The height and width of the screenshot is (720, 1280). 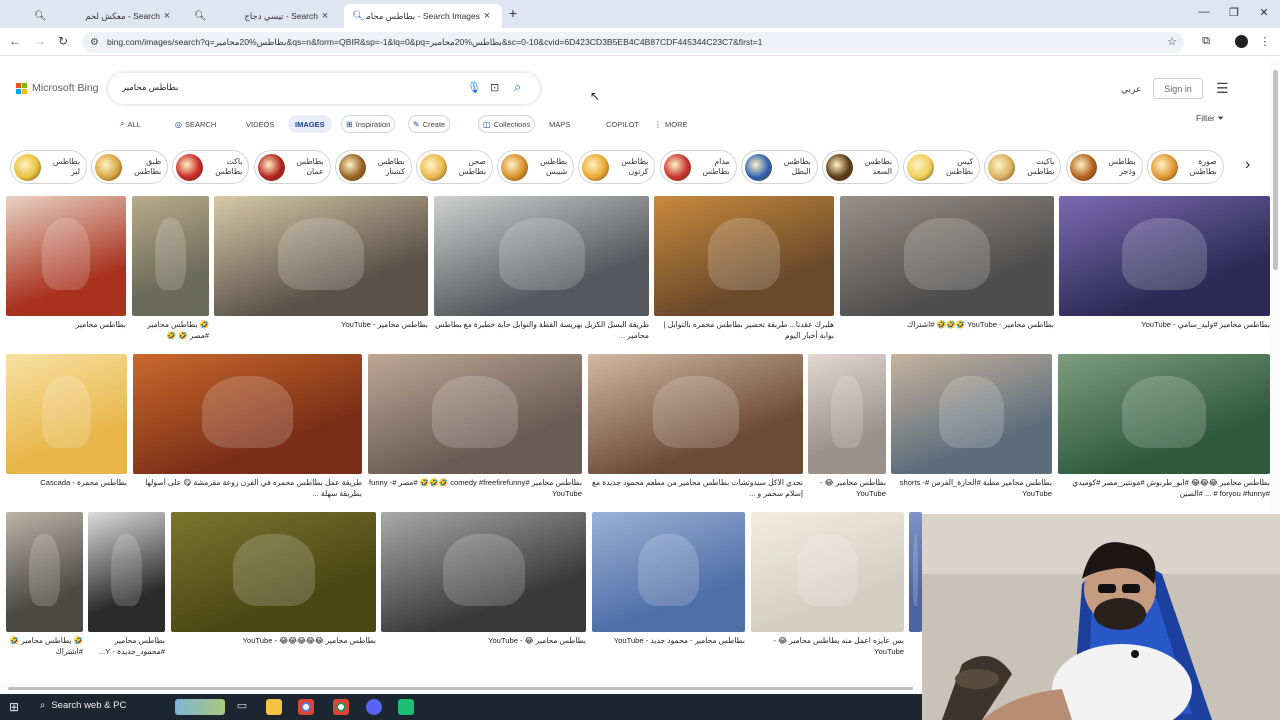 I want to click on profile-avatar, so click(x=1241, y=41).